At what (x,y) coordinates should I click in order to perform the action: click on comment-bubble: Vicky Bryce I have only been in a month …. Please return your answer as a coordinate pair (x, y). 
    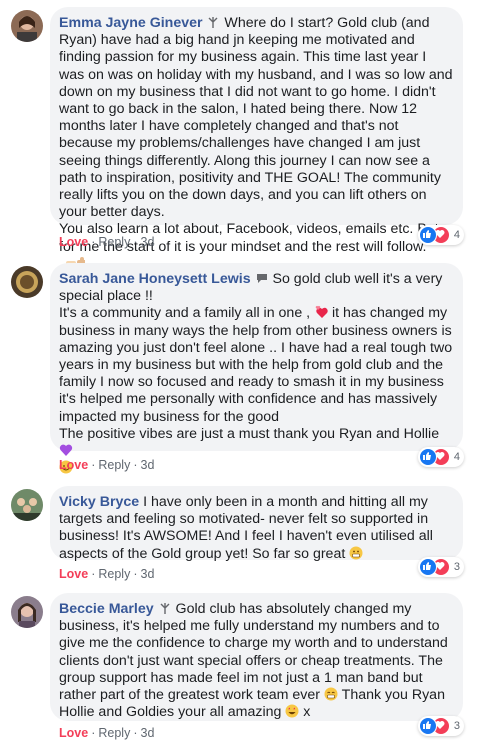
    Looking at the image, I should click on (256, 524).